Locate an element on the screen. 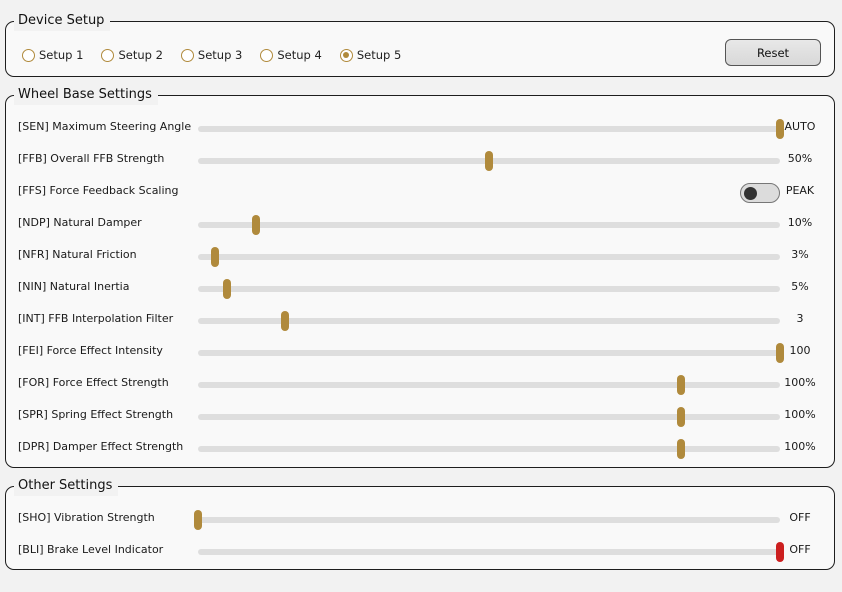 The height and width of the screenshot is (592, 842). setting-row: [SHO] Vibration Strength OFF is located at coordinates (420, 519).